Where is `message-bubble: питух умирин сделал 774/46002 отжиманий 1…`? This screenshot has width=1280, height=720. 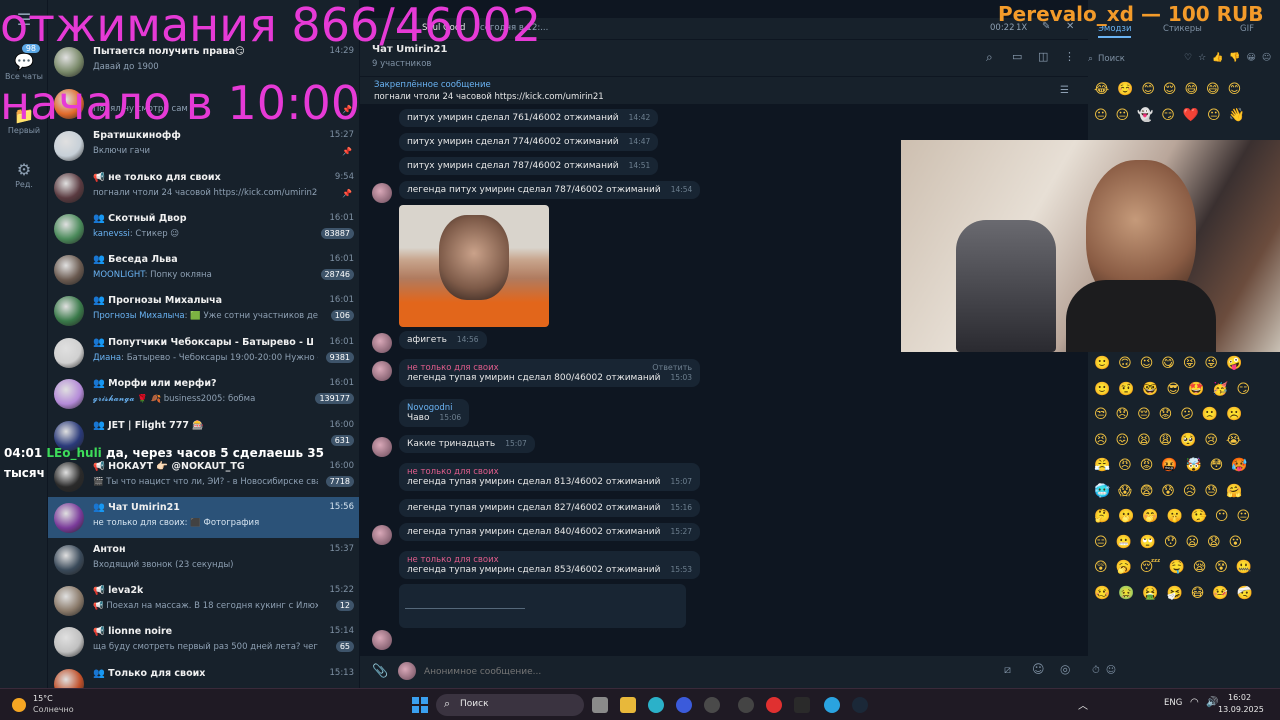
message-bubble: питух умирин сделал 774/46002 отжиманий 1… is located at coordinates (529, 142).